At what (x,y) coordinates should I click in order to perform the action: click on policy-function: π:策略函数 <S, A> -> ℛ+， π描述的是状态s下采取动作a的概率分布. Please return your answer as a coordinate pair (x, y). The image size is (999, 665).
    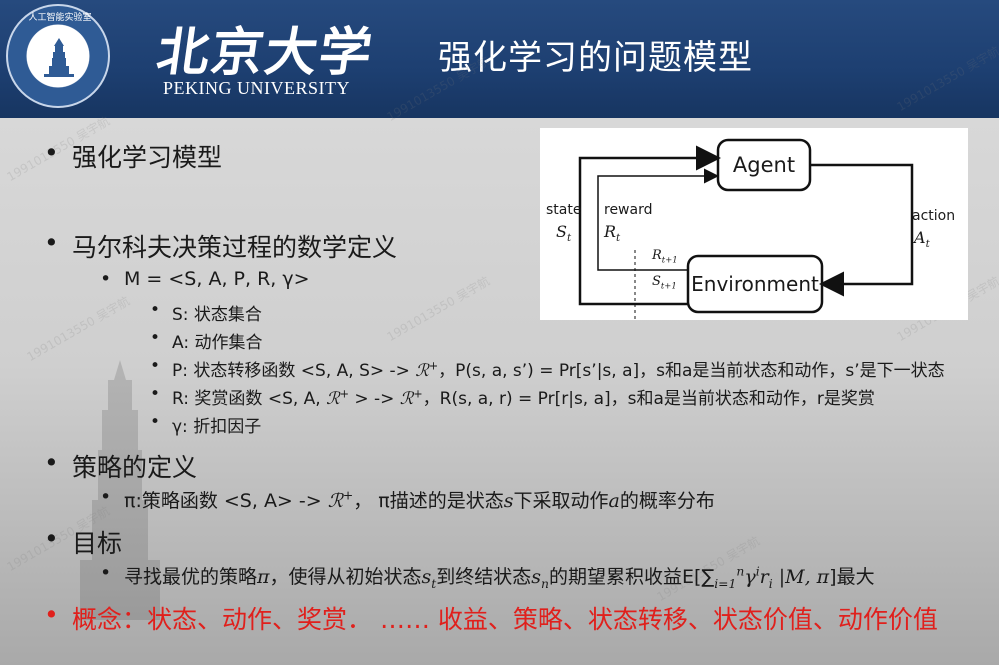
    Looking at the image, I should click on (407, 499).